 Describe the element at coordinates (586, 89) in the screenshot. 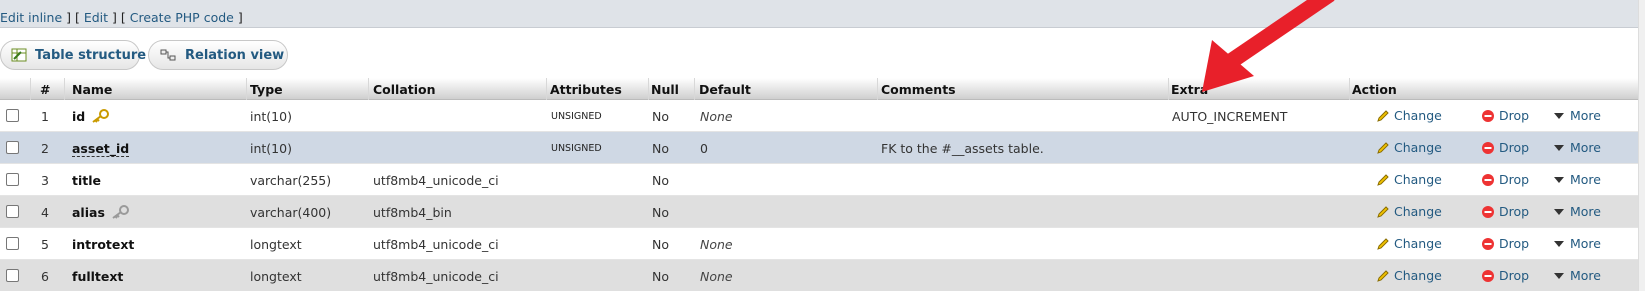

I see `column-header-attributes: Attributes` at that location.